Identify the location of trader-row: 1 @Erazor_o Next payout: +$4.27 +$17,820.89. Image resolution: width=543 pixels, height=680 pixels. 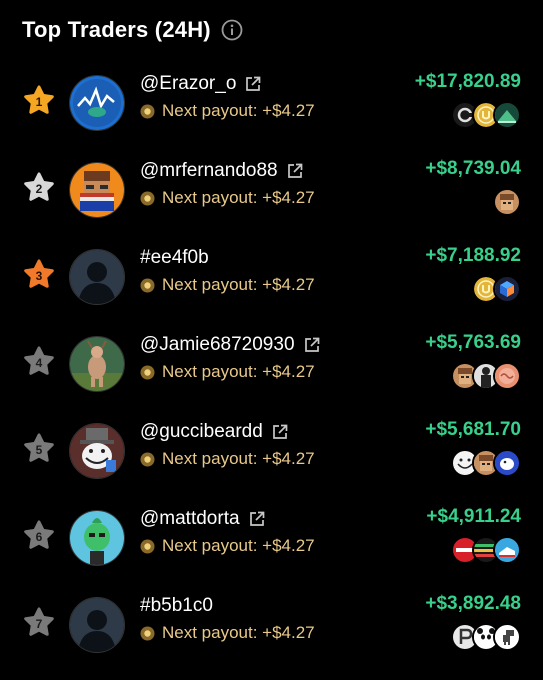
(271, 105).